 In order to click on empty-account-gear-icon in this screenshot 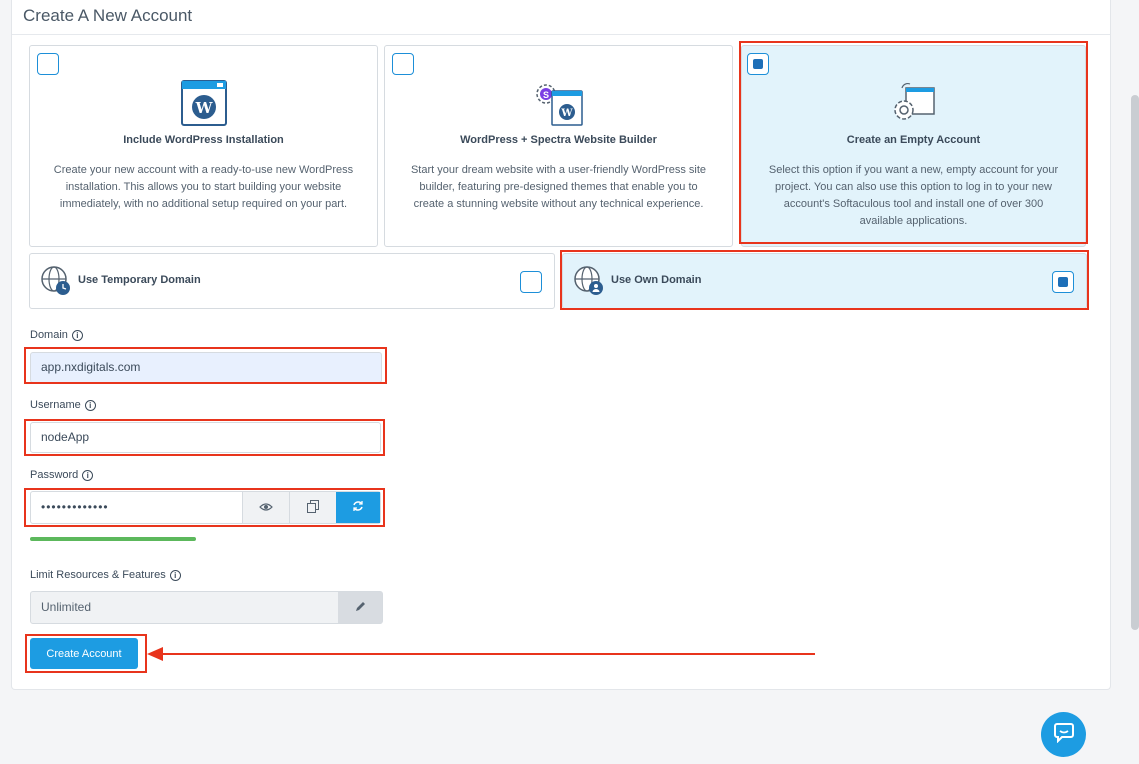, I will do `click(914, 104)`.